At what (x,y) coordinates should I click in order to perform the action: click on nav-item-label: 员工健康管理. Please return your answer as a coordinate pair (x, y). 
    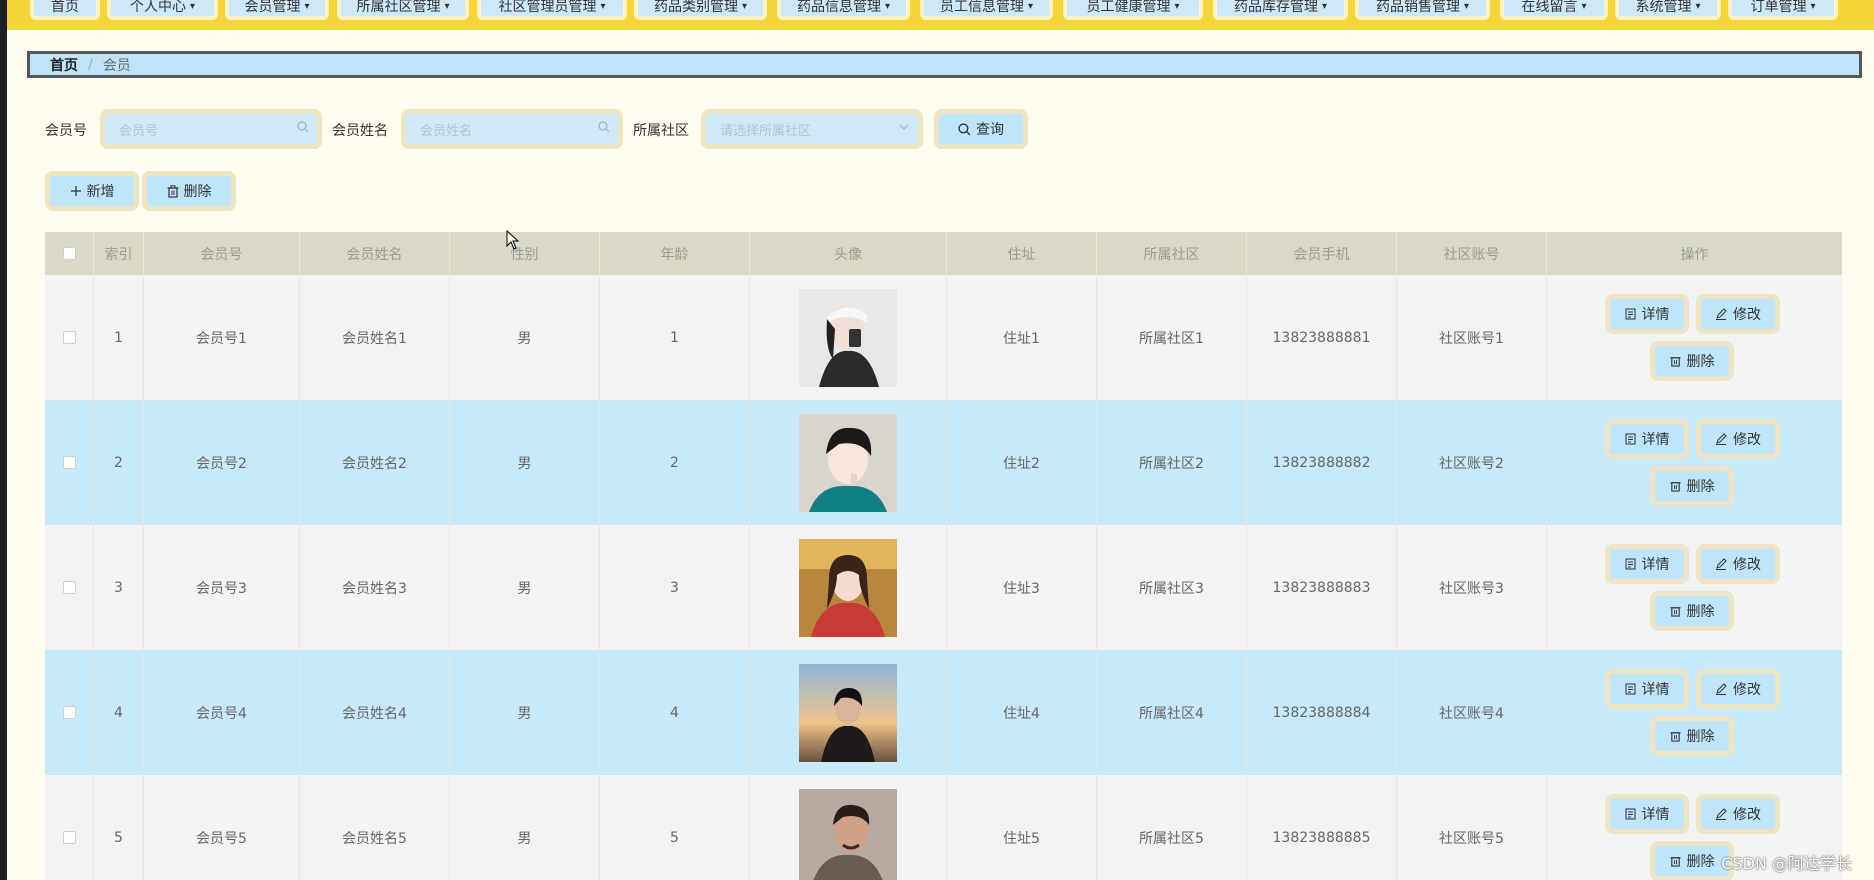
    Looking at the image, I should click on (1128, 7).